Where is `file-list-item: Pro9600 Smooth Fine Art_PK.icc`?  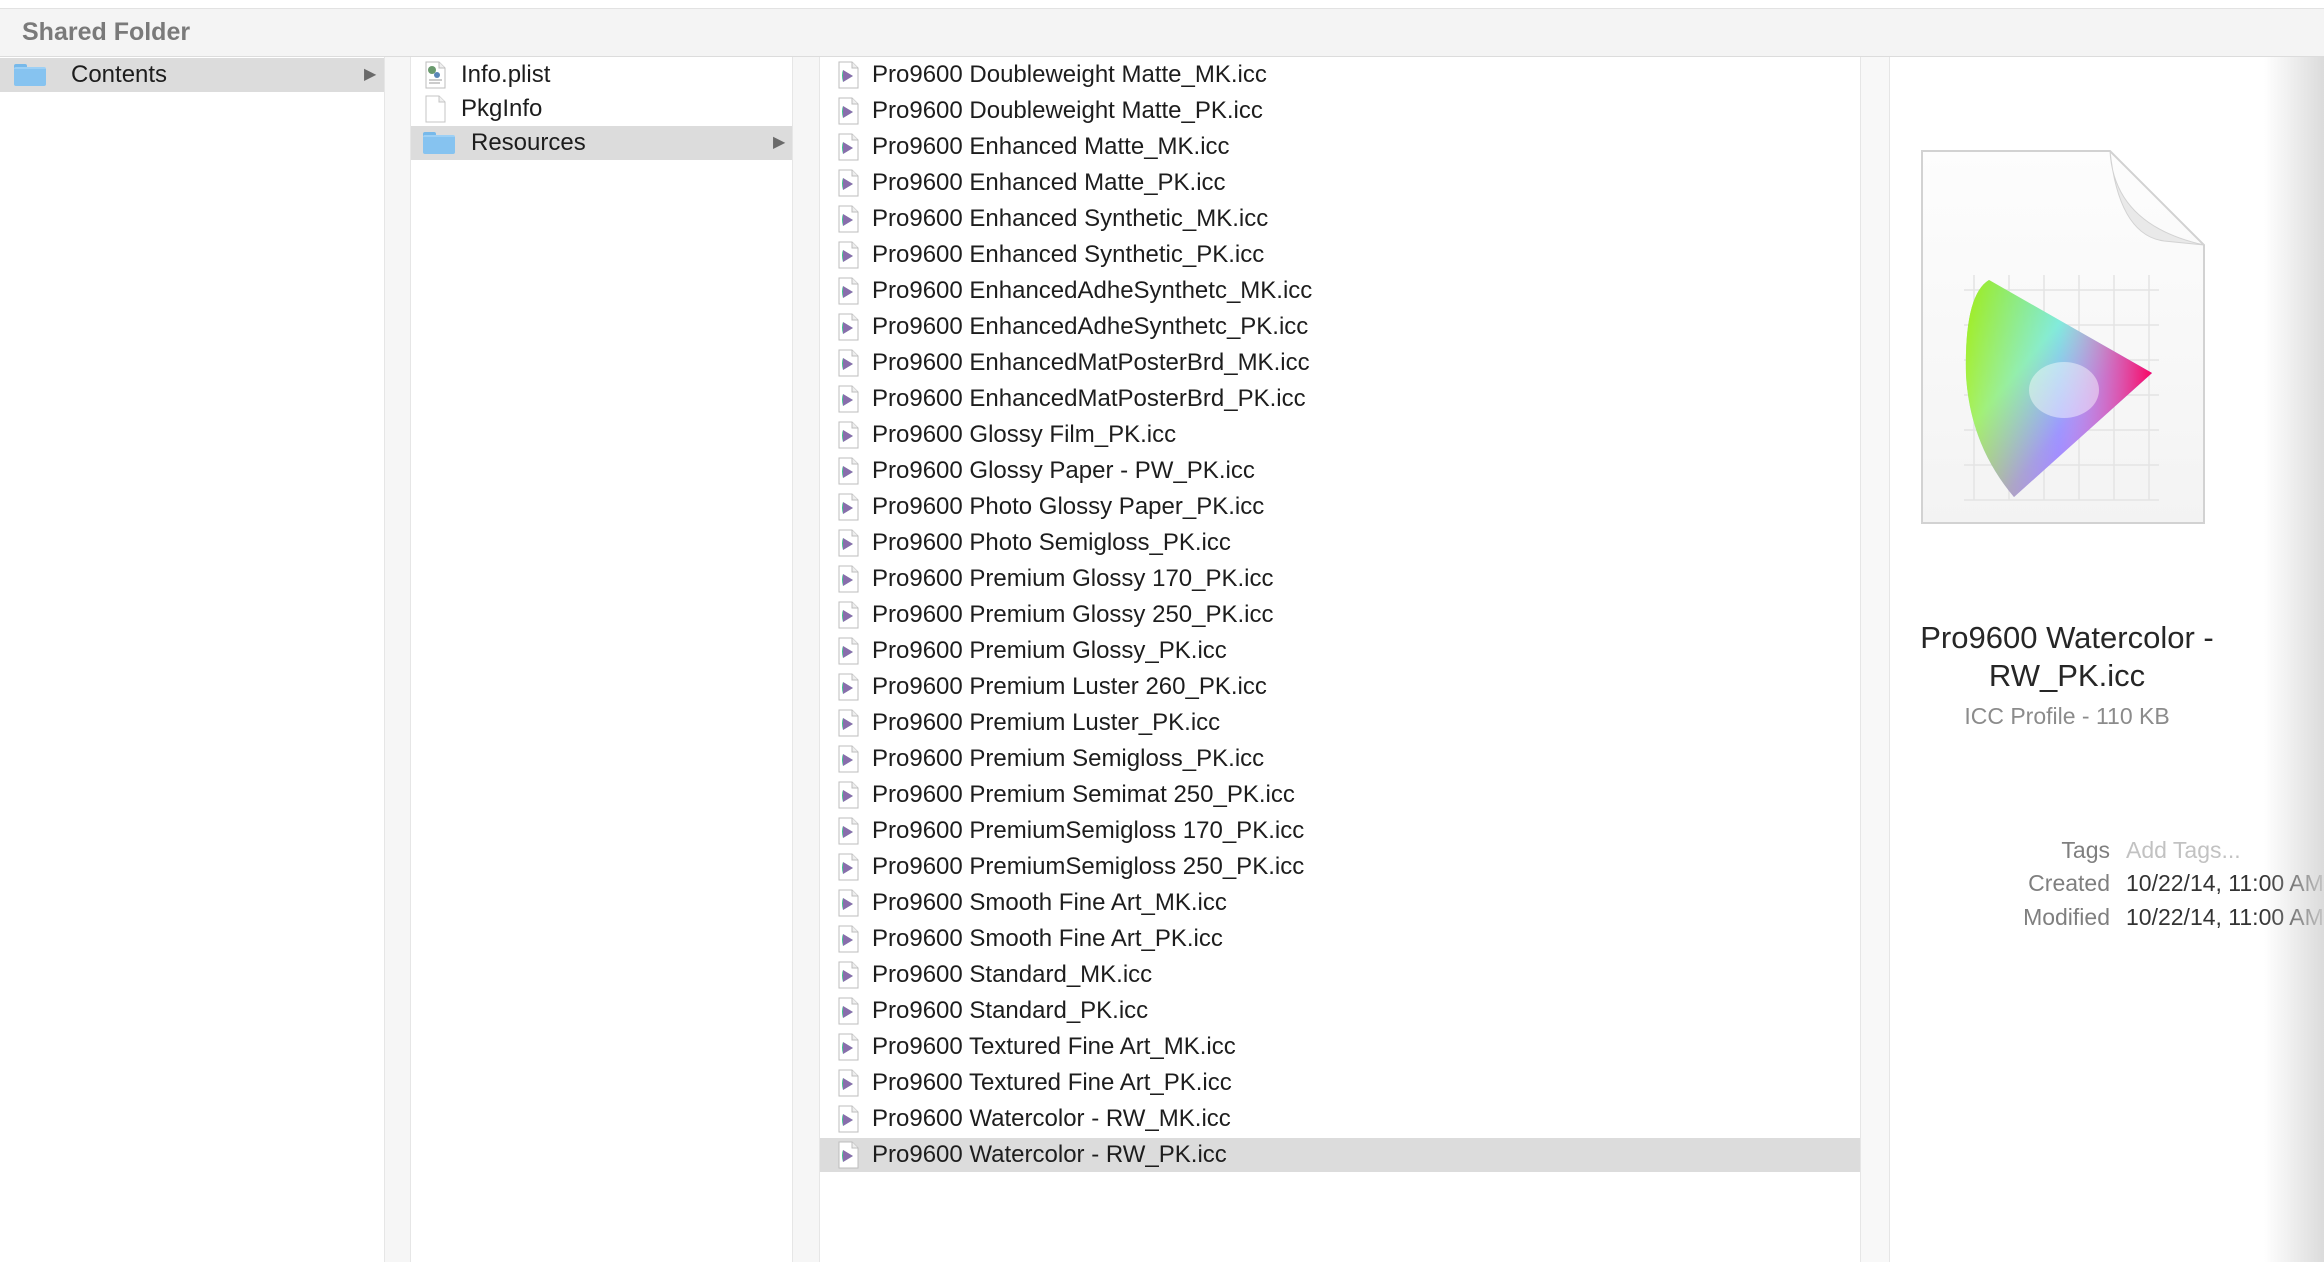
file-list-item: Pro9600 Smooth Fine Art_PK.icc is located at coordinates (1340, 939).